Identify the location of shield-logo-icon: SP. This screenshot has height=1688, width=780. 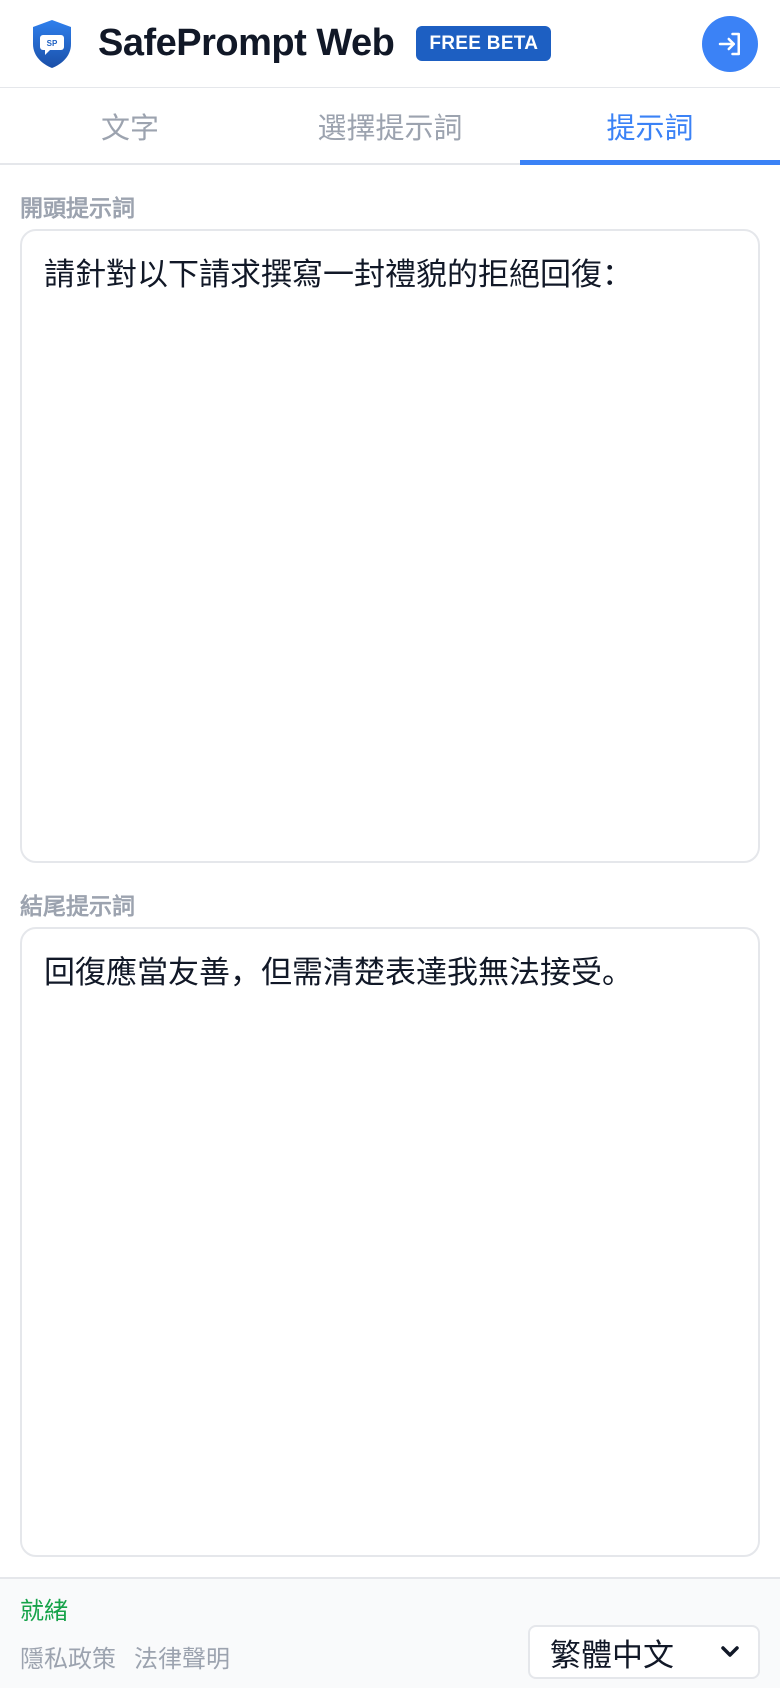
(52, 44).